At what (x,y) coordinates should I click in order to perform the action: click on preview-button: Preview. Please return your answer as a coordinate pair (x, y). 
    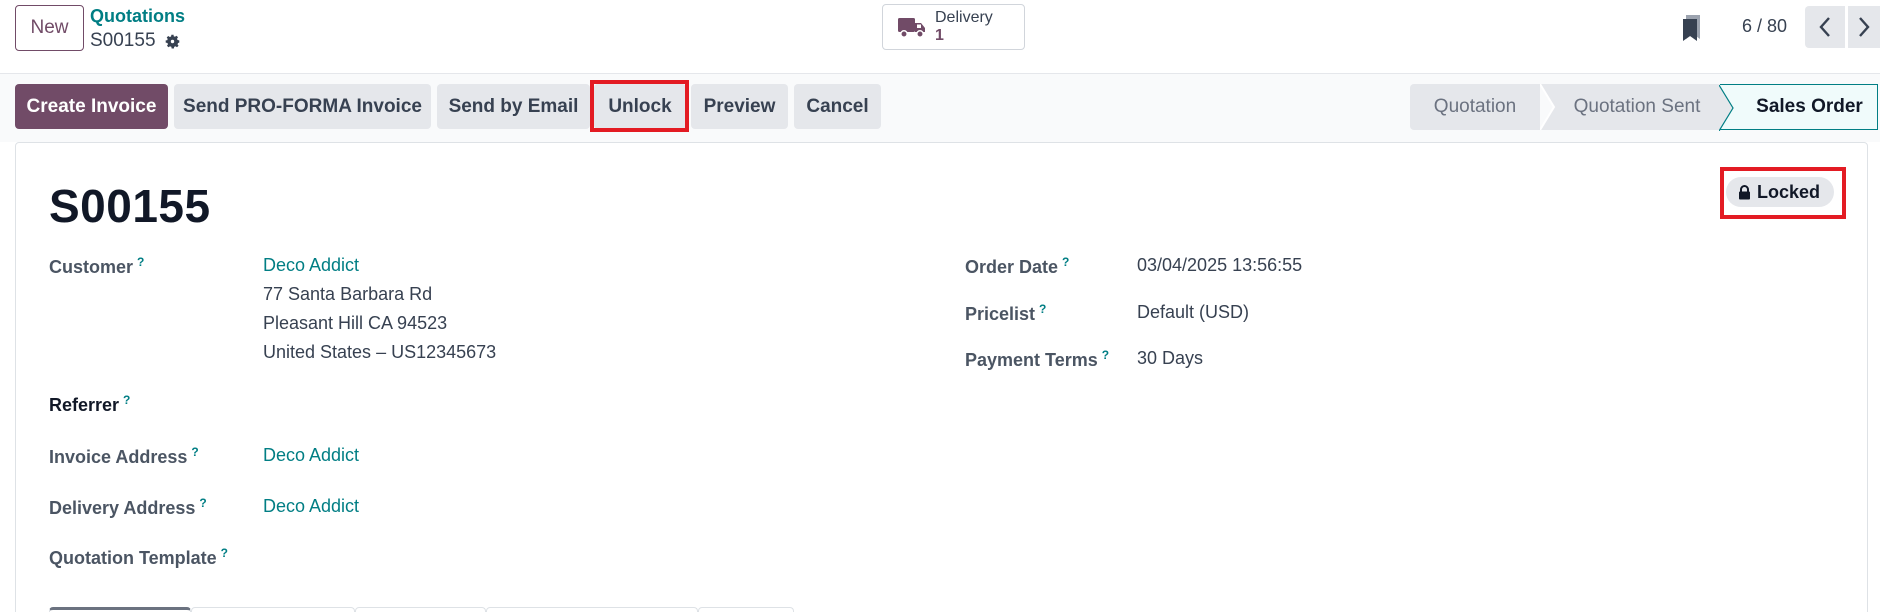
    Looking at the image, I should click on (739, 106).